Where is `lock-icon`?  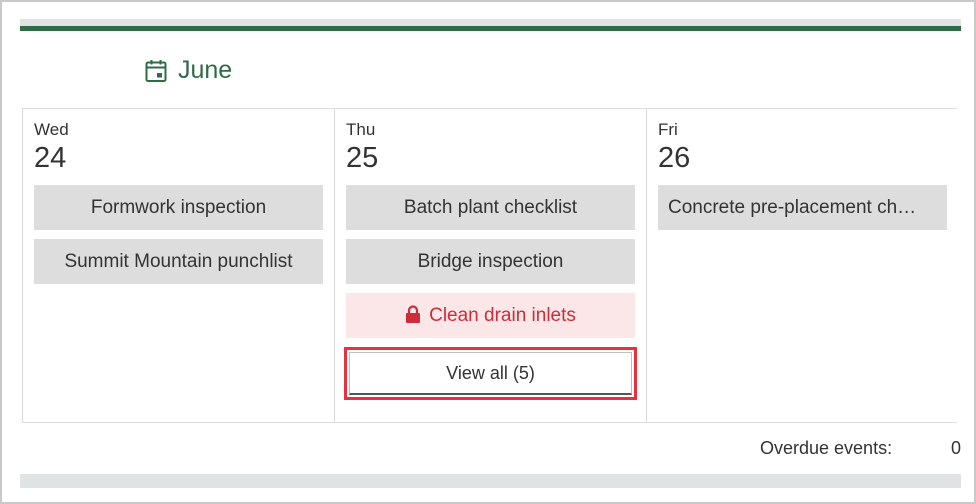 lock-icon is located at coordinates (413, 314).